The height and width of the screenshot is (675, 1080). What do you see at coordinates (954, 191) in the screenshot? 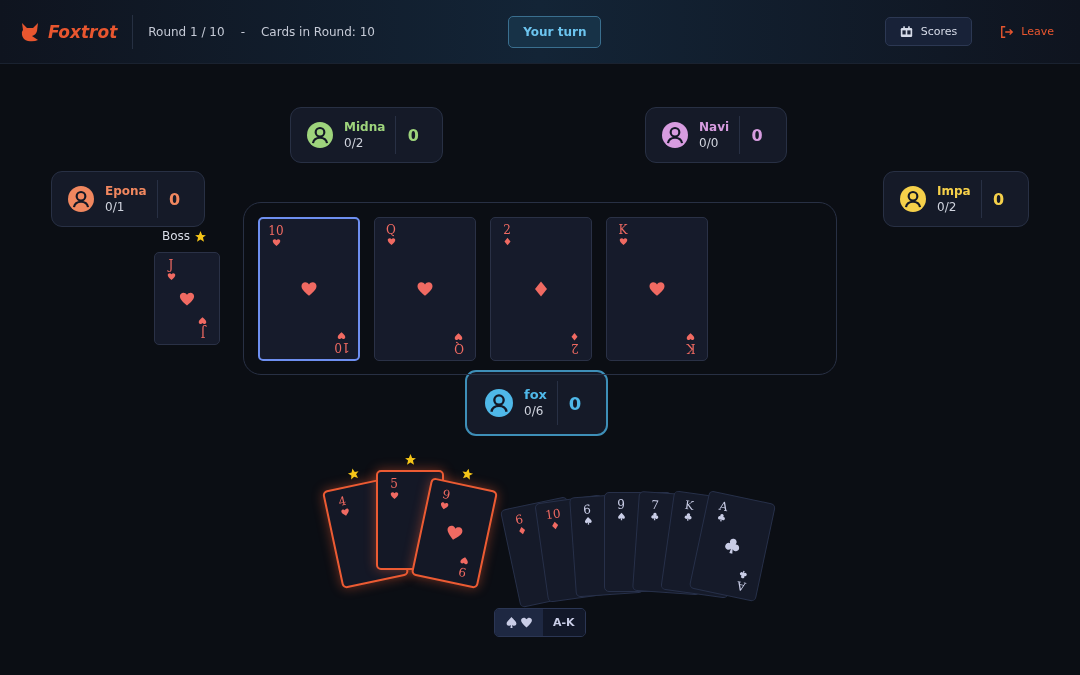
I see `player-name: Impa` at bounding box center [954, 191].